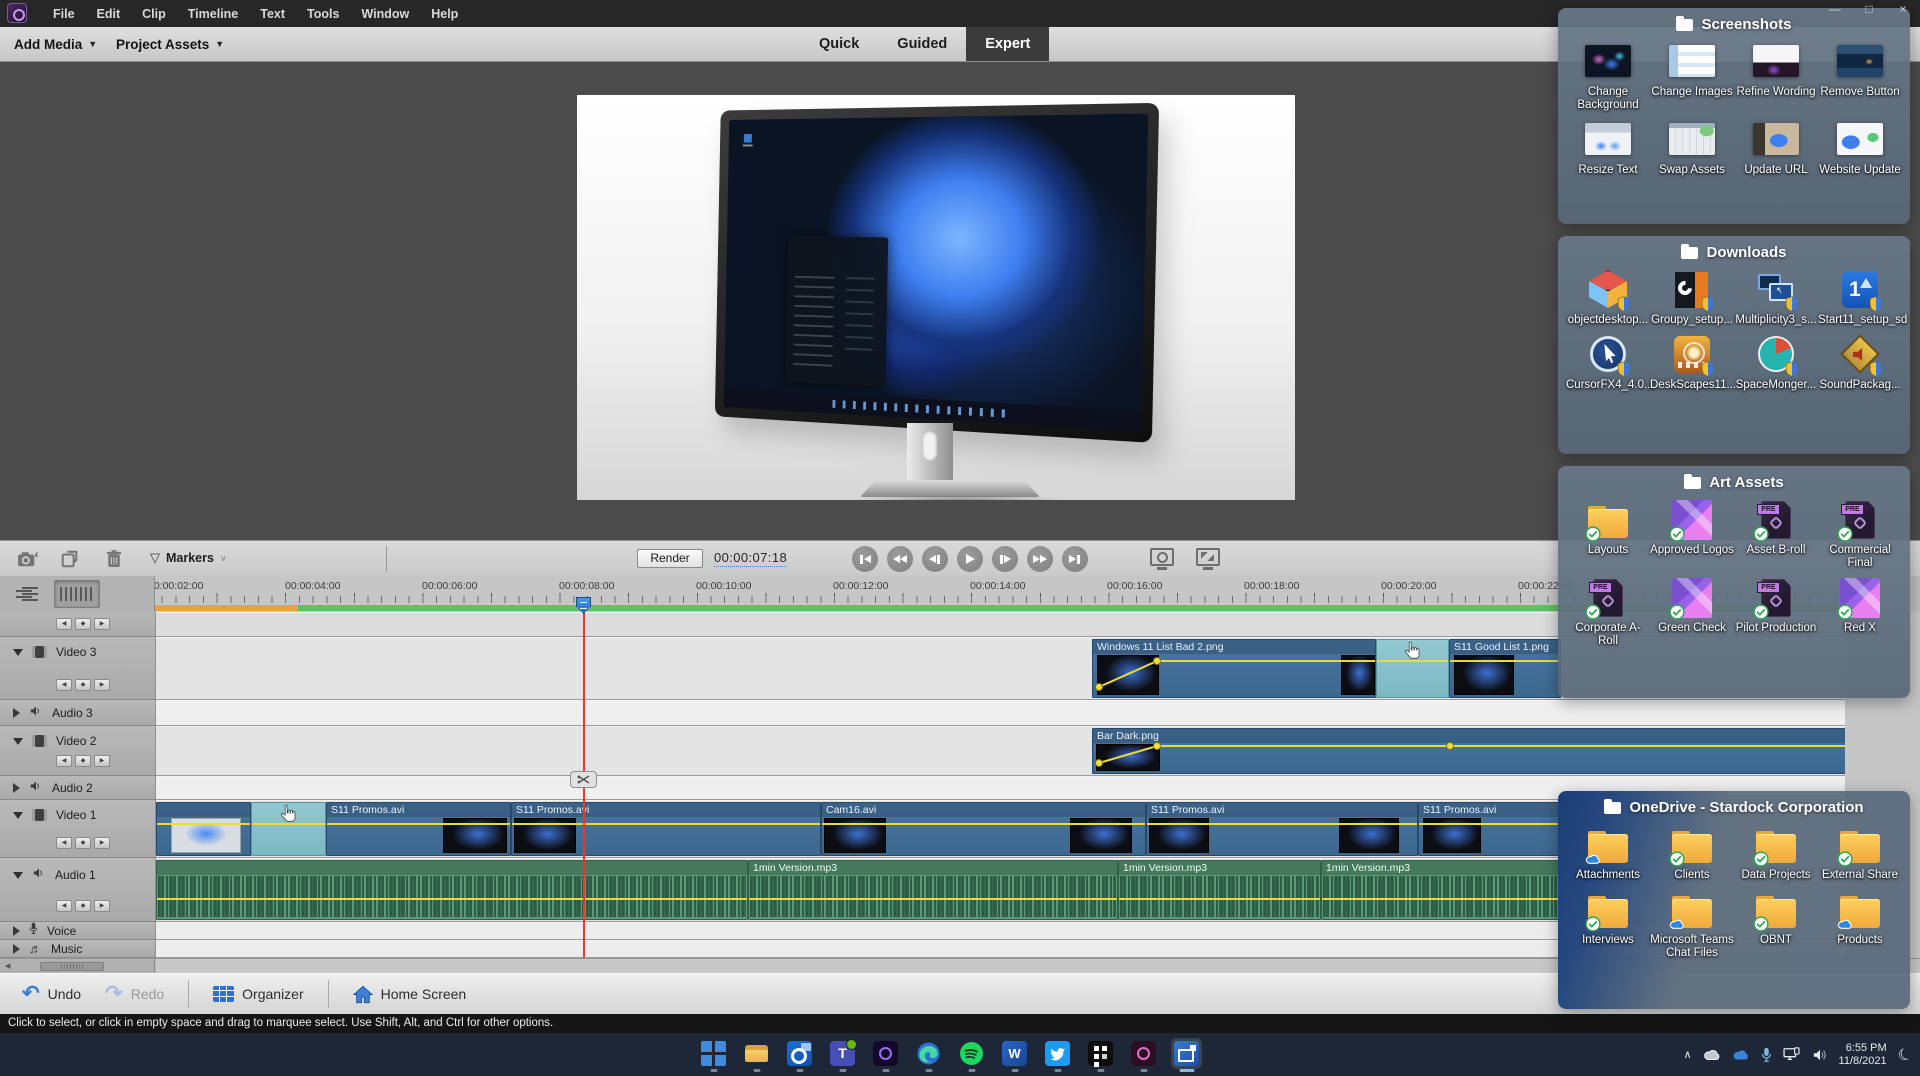 Image resolution: width=1920 pixels, height=1076 pixels. What do you see at coordinates (1791, 1054) in the screenshot?
I see `network-icon` at bounding box center [1791, 1054].